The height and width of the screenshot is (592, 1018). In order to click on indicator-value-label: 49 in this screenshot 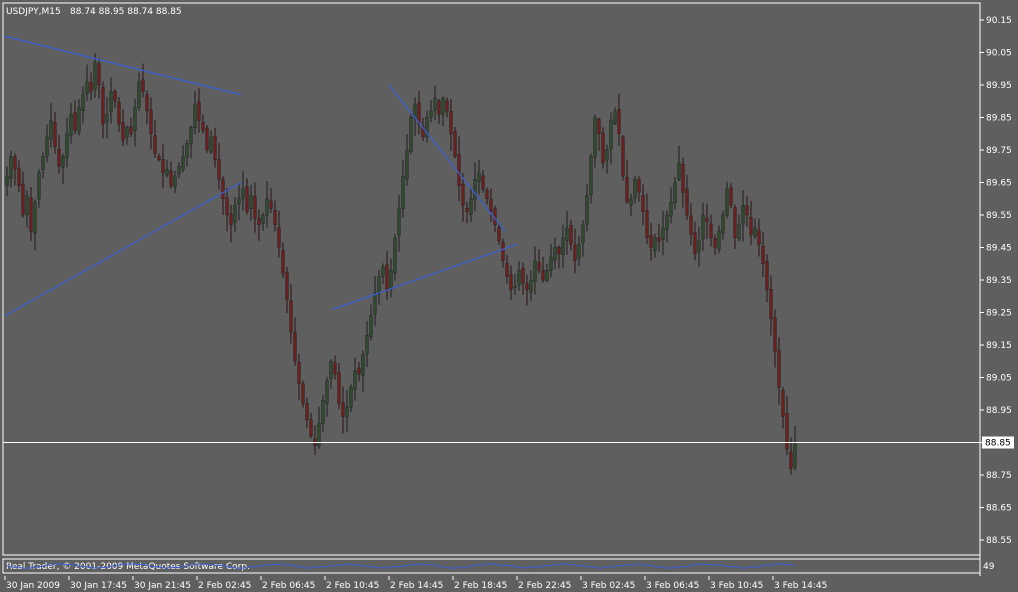, I will do `click(989, 567)`.